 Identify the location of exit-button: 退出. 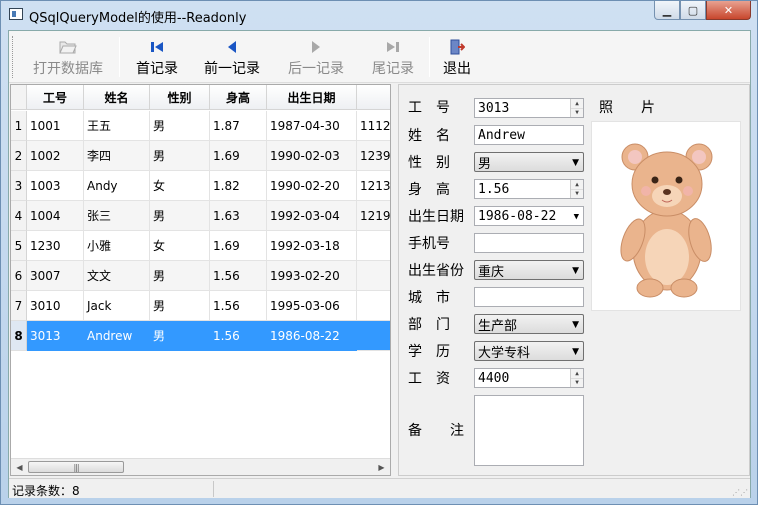
(457, 57).